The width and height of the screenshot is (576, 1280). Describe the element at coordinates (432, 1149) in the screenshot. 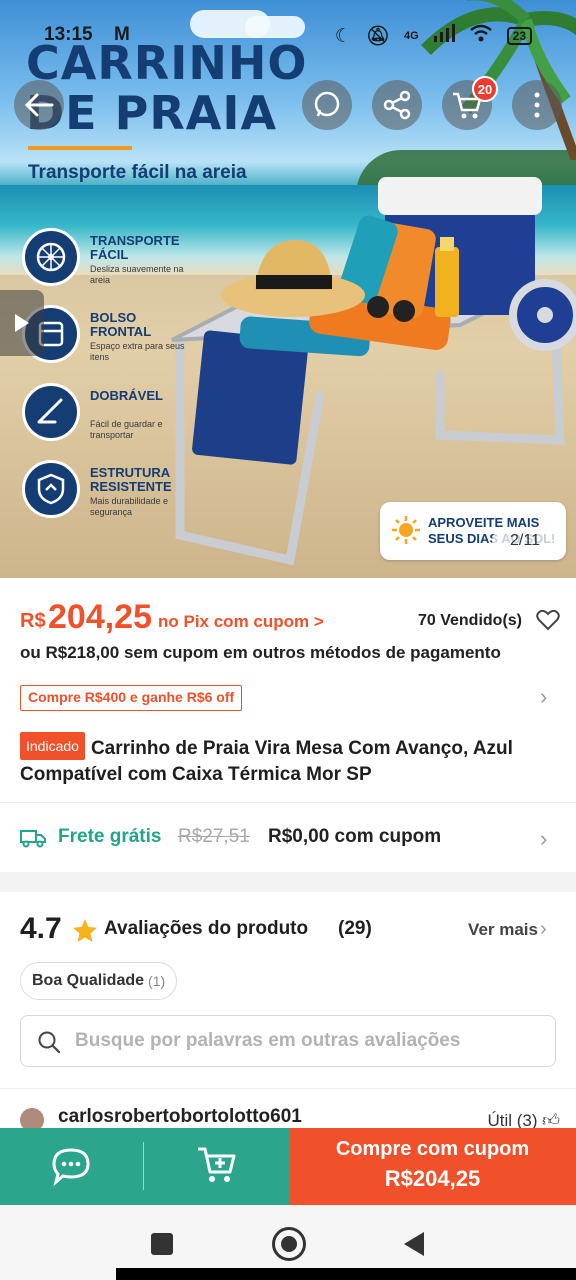

I see `buy-button-label: Compre com cupom` at that location.